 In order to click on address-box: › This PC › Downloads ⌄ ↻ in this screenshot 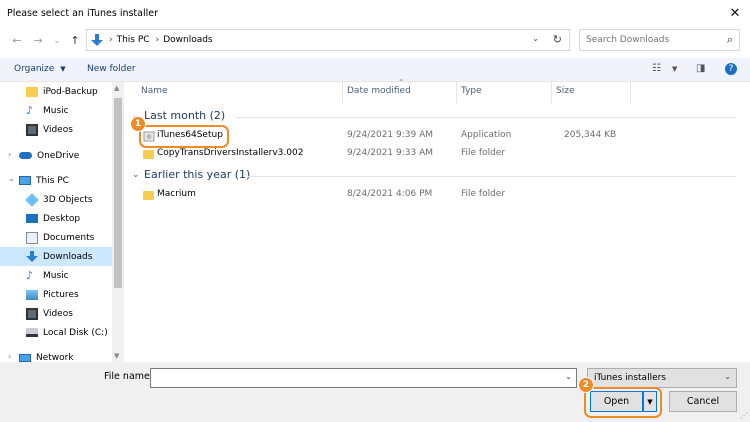, I will do `click(328, 40)`.